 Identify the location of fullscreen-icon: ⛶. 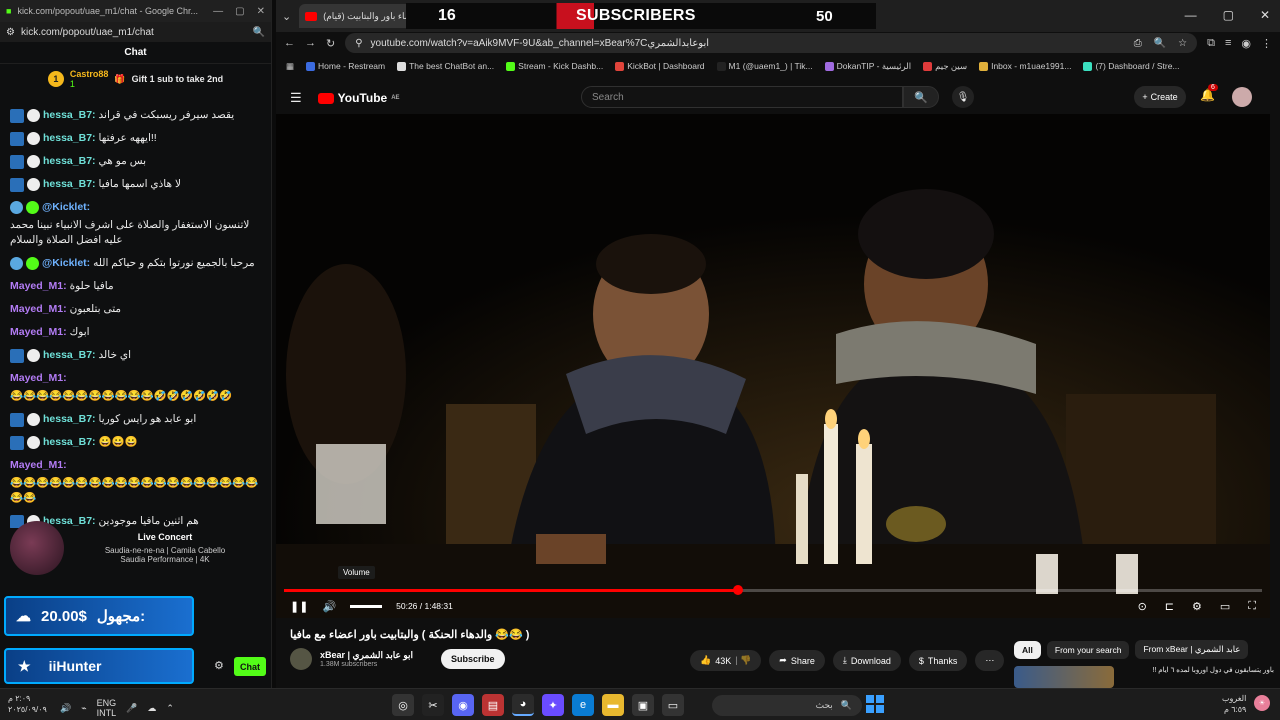
(1252, 606).